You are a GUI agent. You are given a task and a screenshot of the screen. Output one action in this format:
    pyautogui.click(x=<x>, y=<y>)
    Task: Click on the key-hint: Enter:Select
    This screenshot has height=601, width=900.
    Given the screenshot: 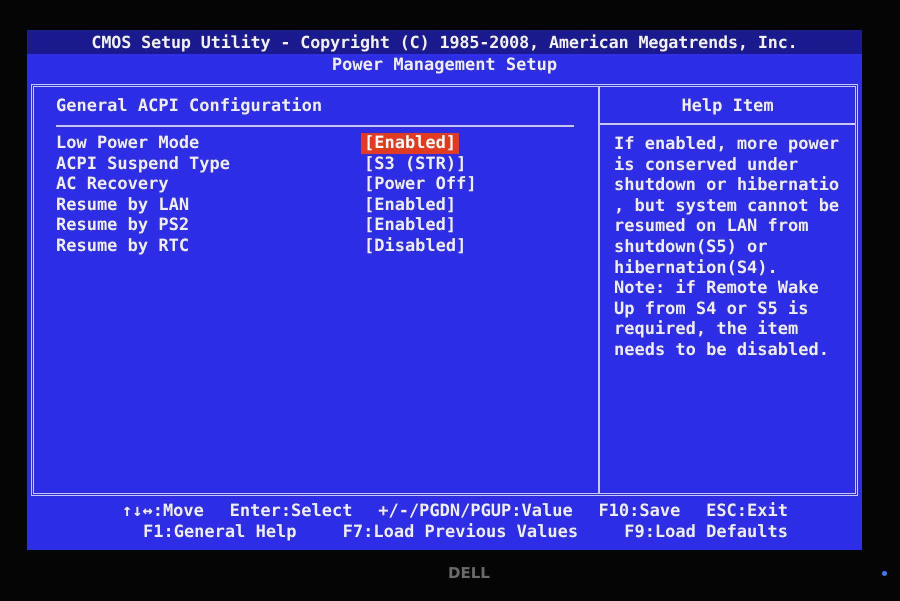 What is the action you would take?
    pyautogui.click(x=291, y=511)
    